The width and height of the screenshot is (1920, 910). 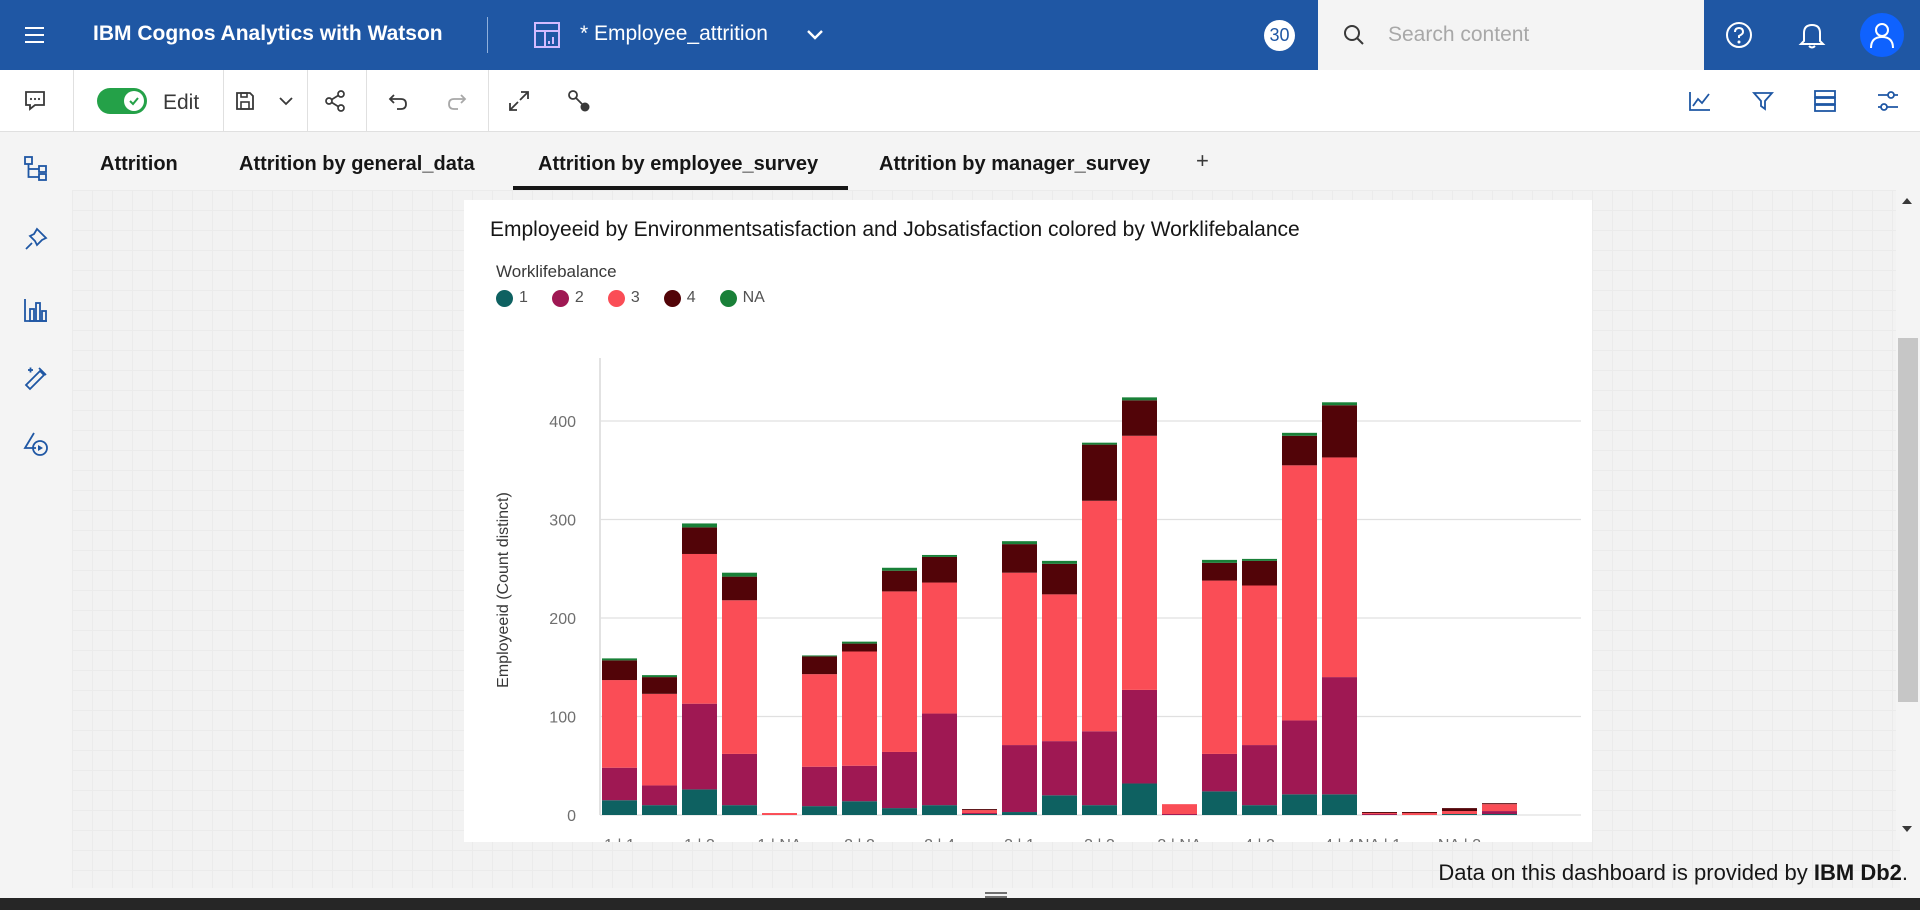 I want to click on edit-mode-toggle, so click(x=122, y=101).